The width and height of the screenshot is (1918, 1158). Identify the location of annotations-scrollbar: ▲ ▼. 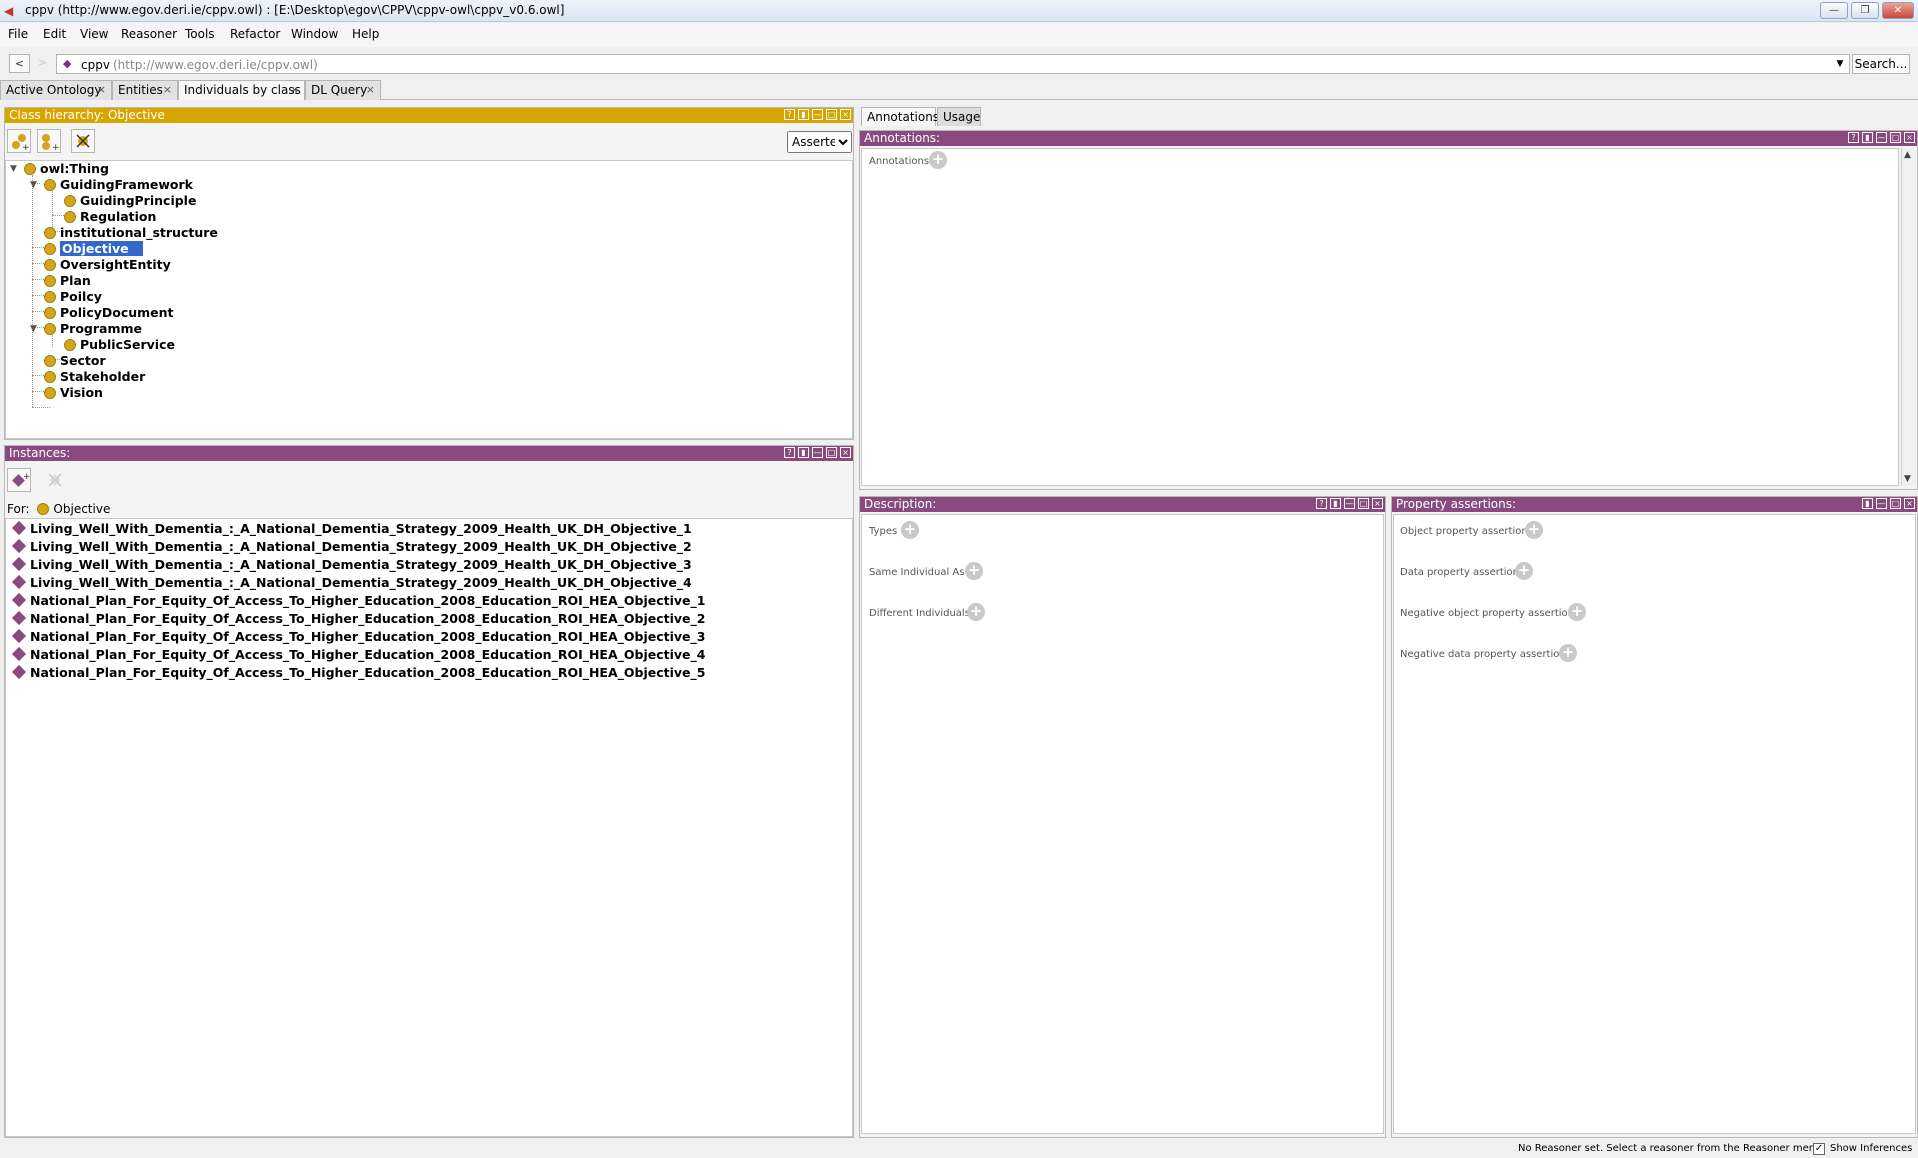
(1908, 317).